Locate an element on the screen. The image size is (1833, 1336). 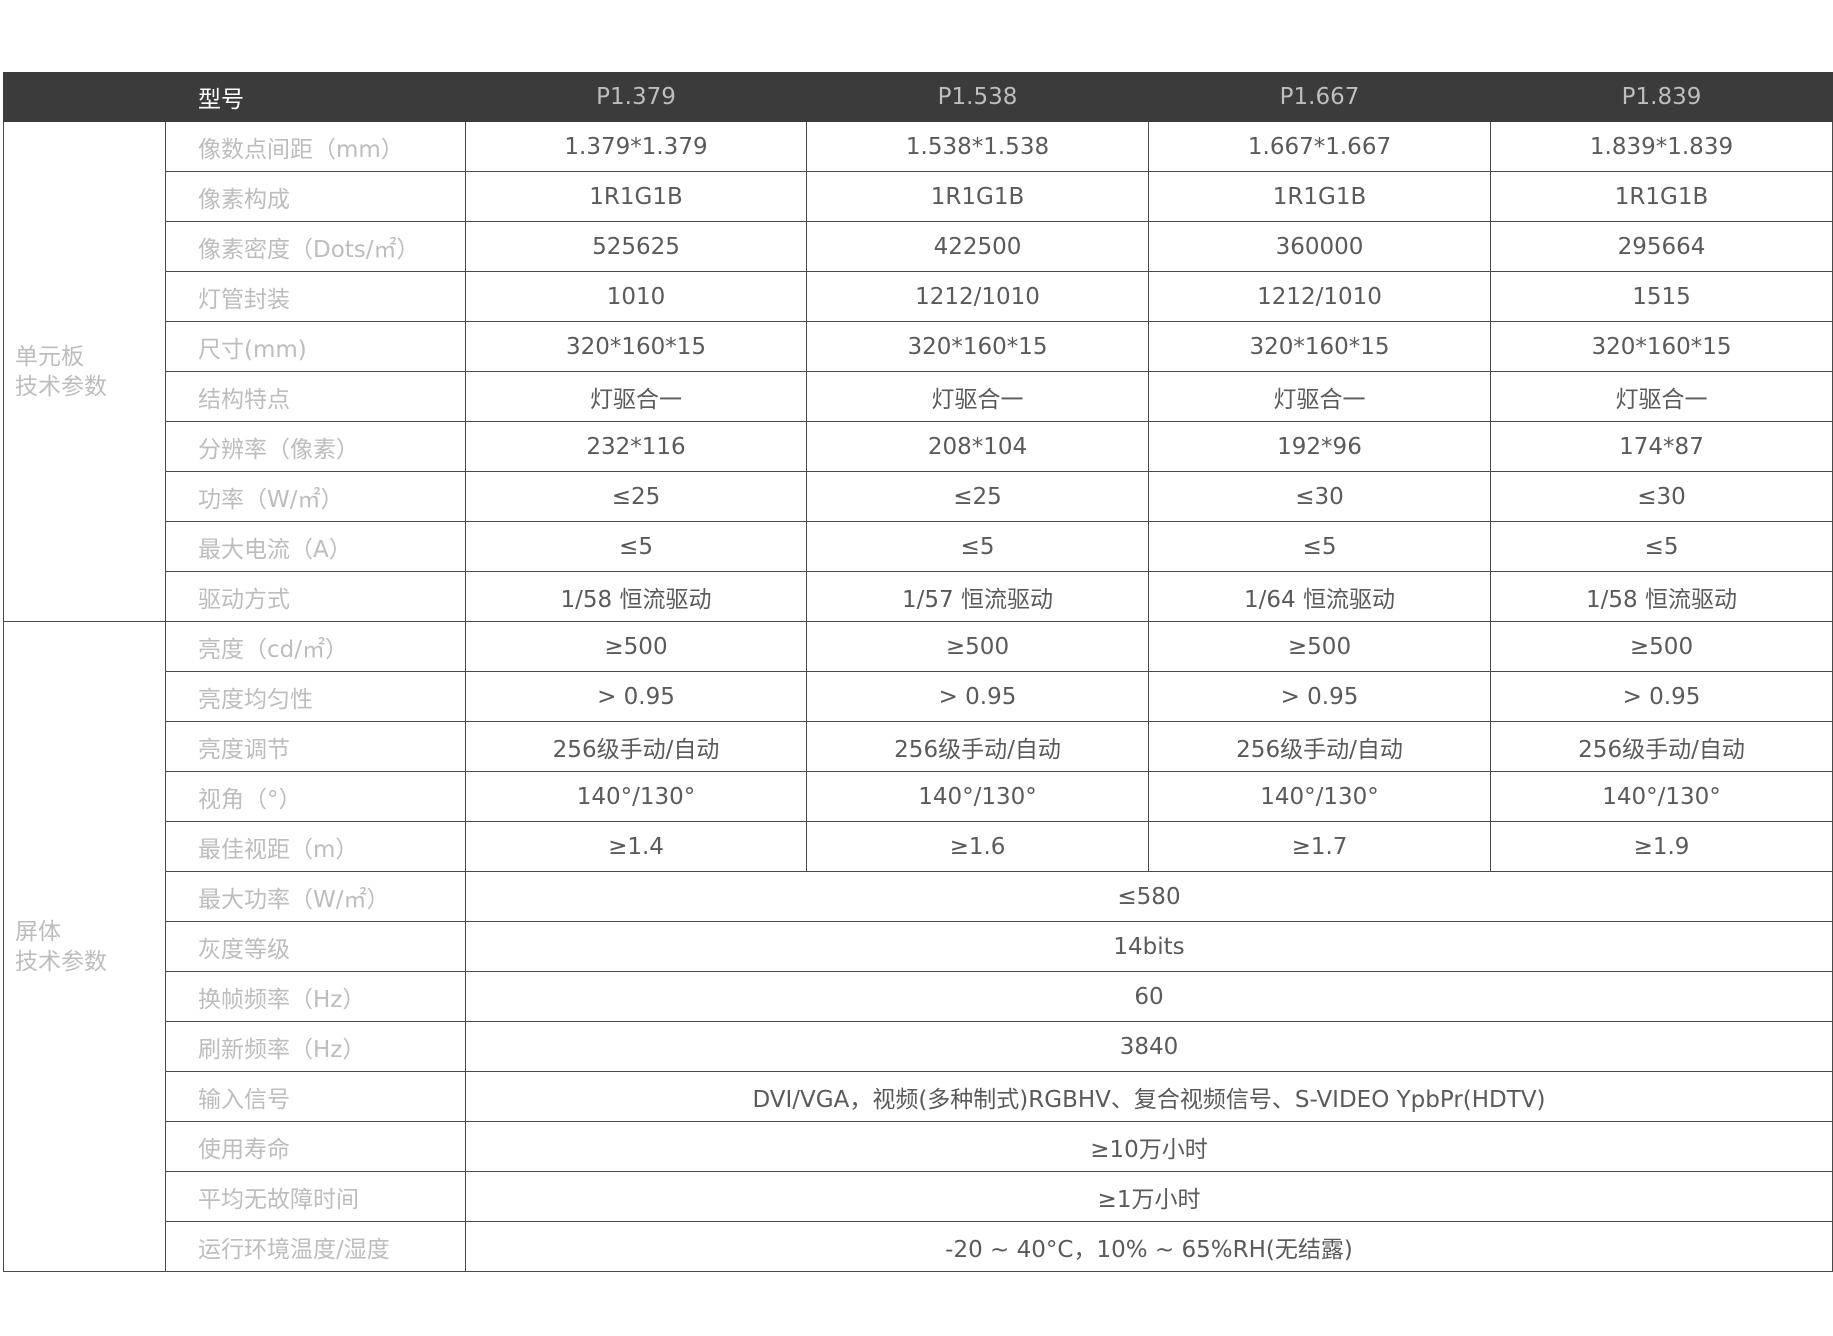
merged-value-cell: ≥10万小时 is located at coordinates (1149, 1146).